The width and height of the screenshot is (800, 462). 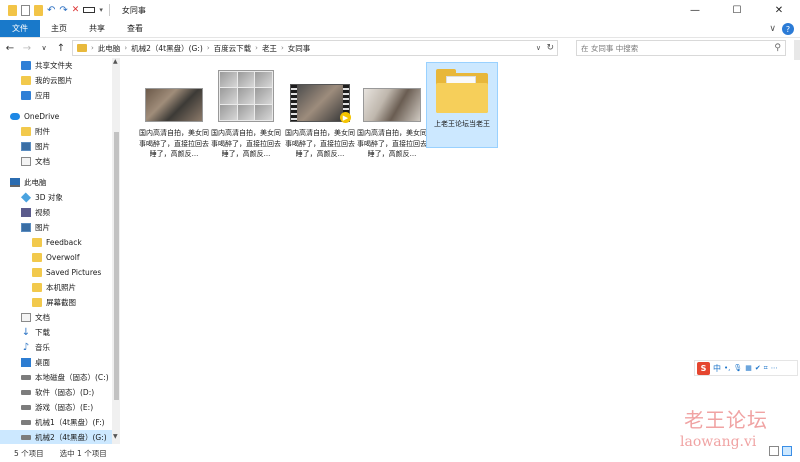 I want to click on sidebar-item-label: Feedback, so click(x=64, y=242).